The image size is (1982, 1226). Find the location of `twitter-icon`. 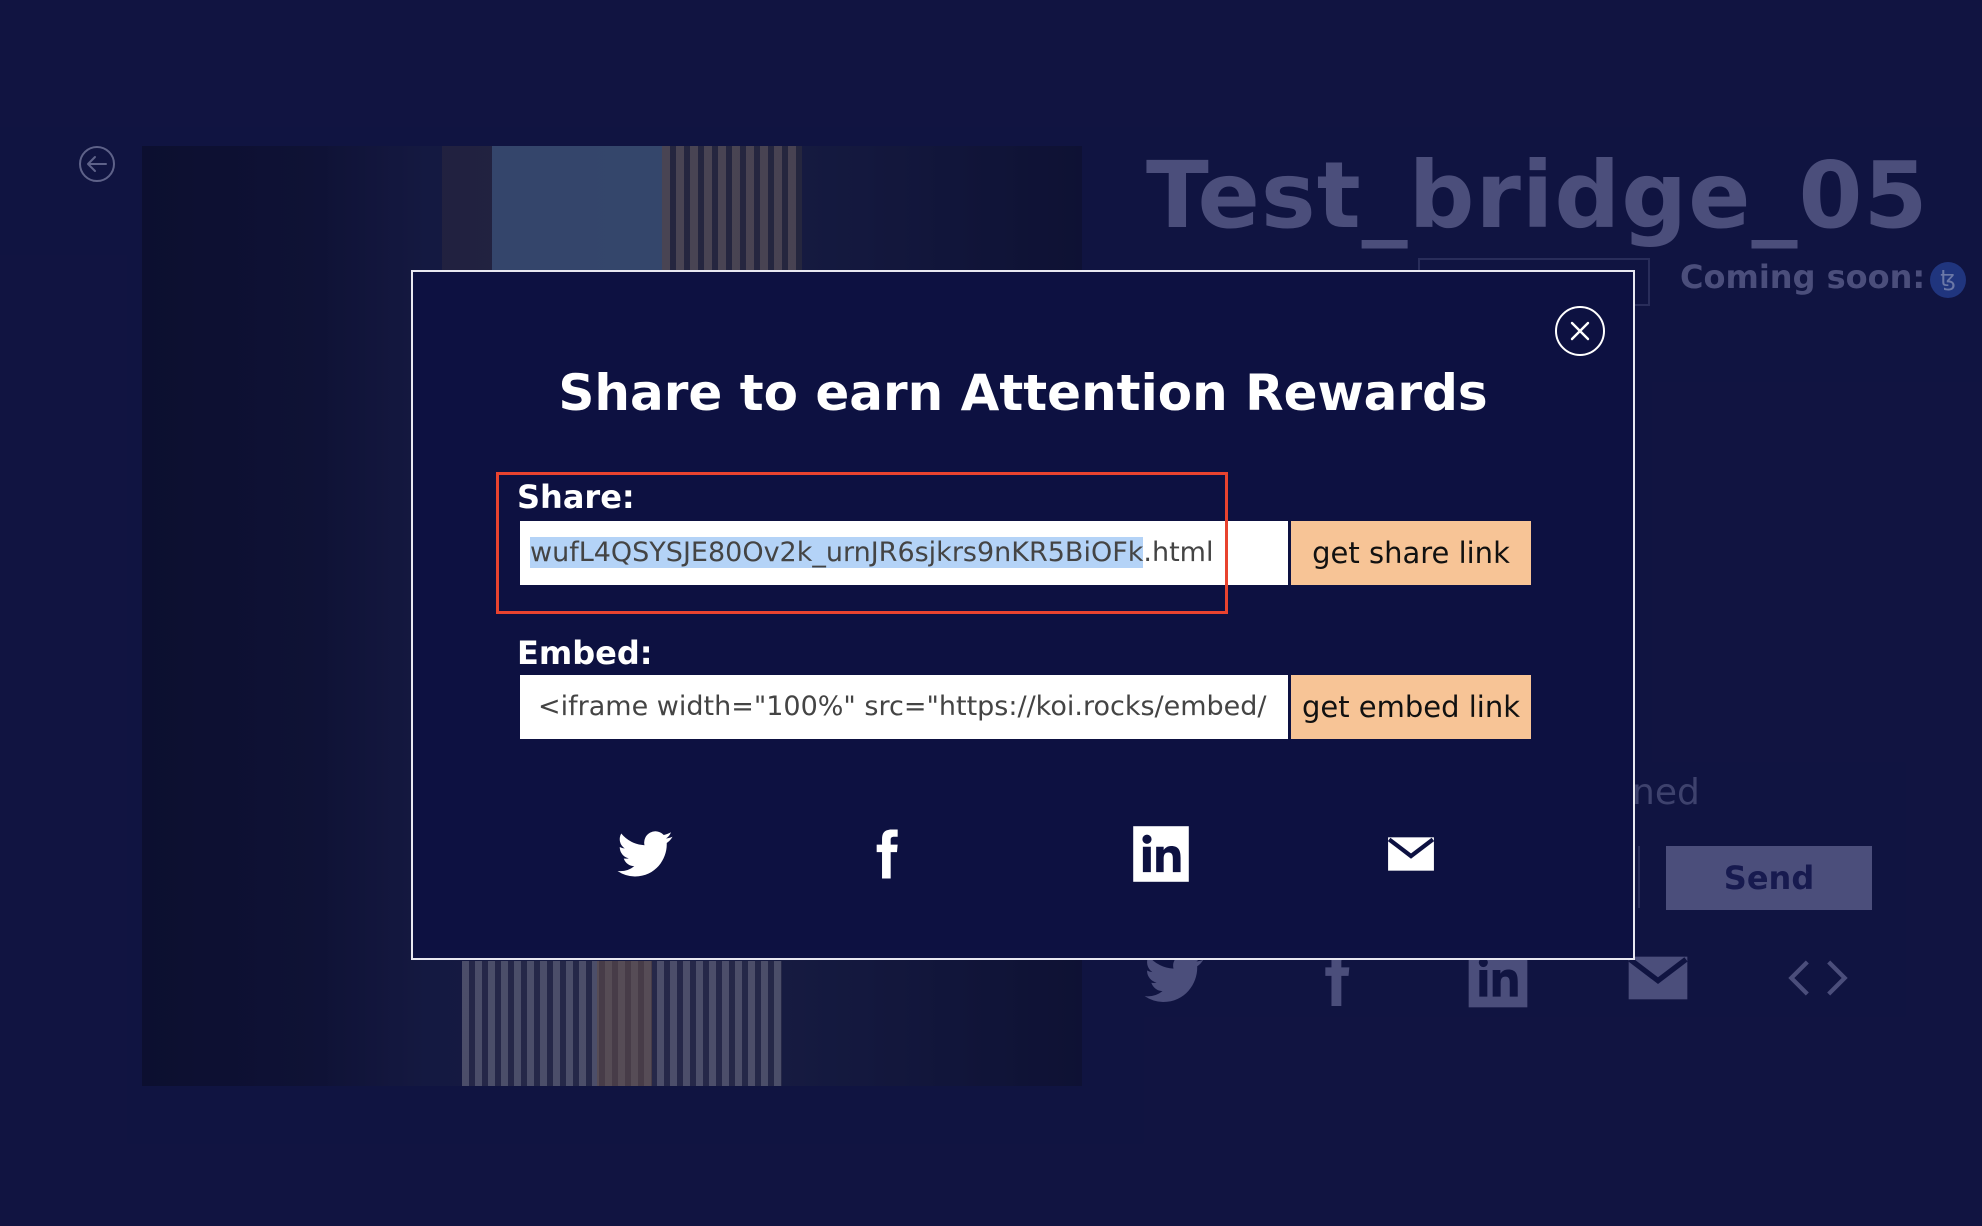

twitter-icon is located at coordinates (645, 854).